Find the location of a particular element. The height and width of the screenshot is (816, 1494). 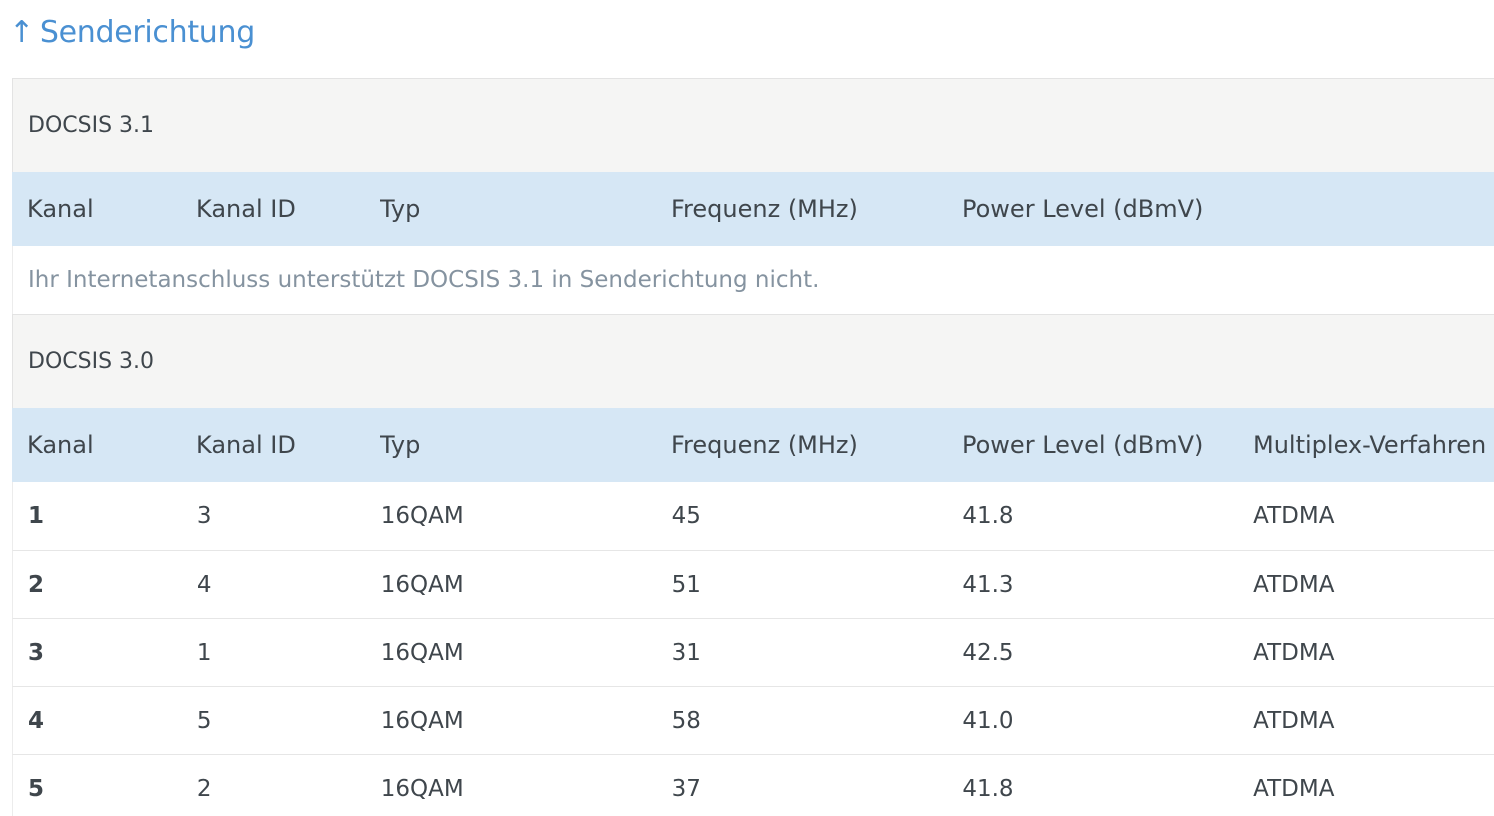

table-row: 1 3 16QAM 45 41.8 ATDMA is located at coordinates (753, 516).